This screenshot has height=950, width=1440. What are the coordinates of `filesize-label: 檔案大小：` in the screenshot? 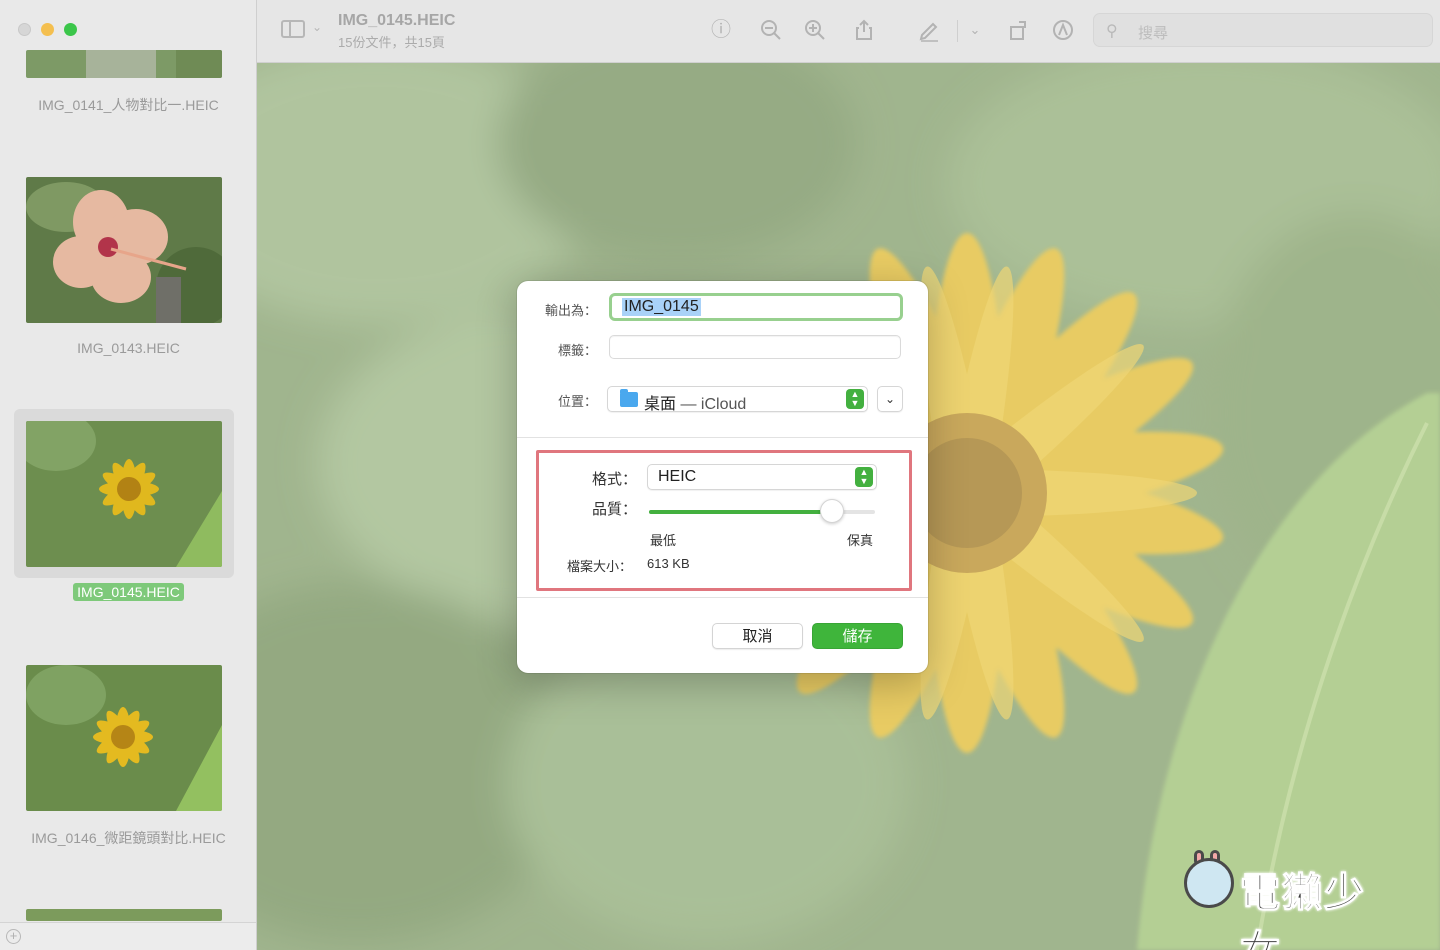 It's located at (600, 566).